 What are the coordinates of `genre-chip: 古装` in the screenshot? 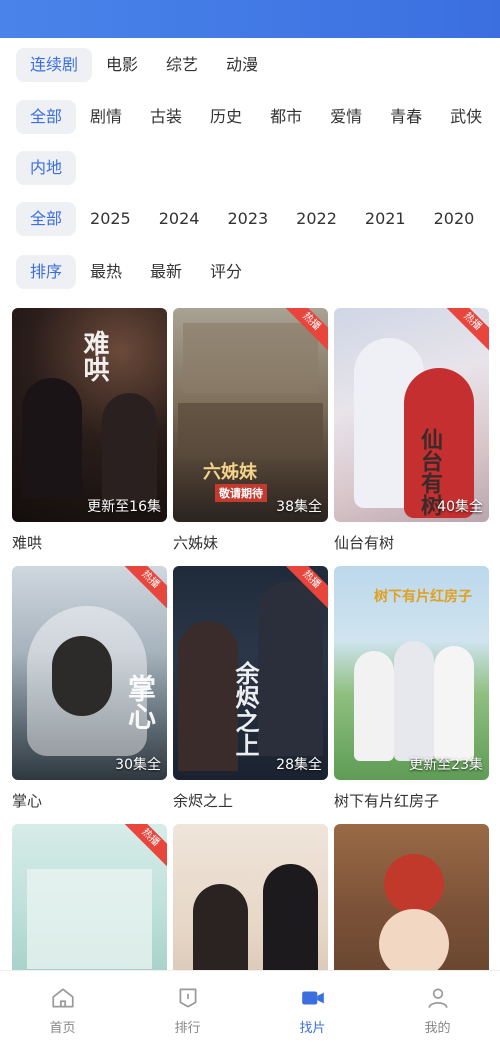 It's located at (166, 117).